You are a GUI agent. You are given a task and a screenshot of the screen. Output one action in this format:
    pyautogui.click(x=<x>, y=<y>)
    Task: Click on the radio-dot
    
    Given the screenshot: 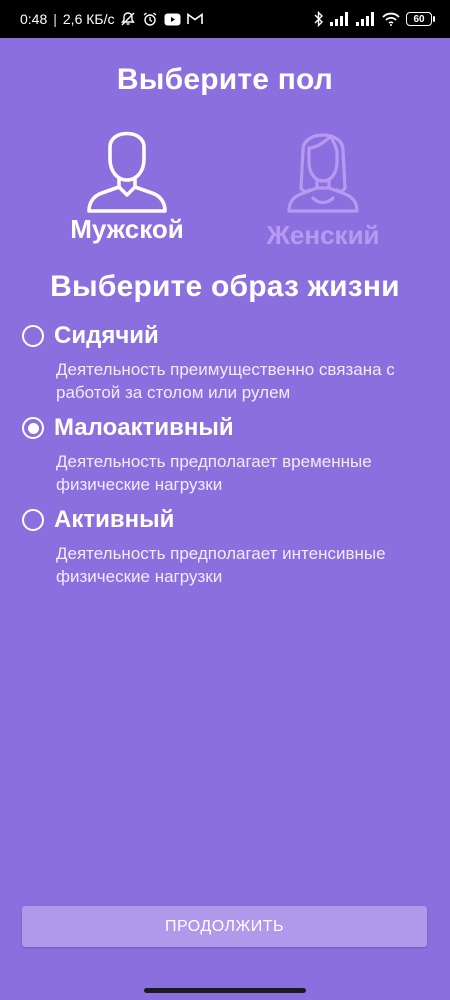 What is the action you would take?
    pyautogui.click(x=33, y=428)
    